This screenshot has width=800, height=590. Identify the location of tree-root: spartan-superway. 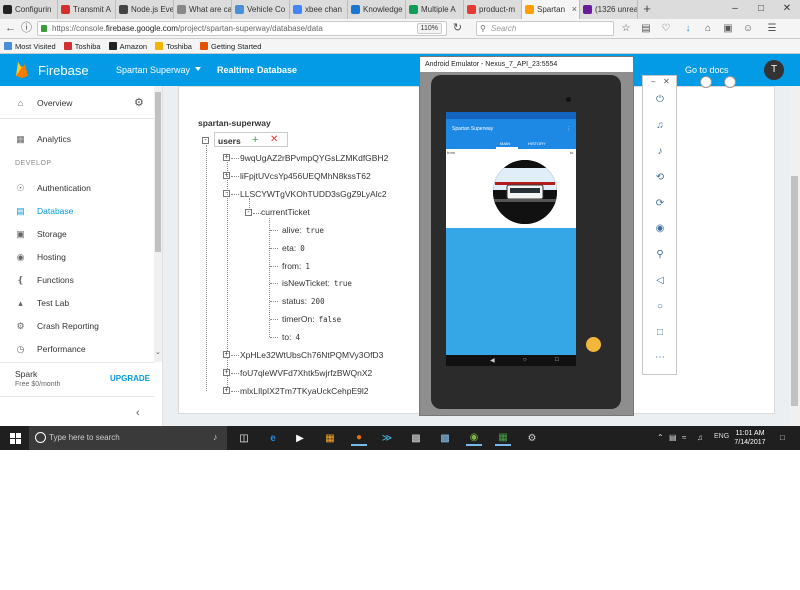
(234, 123).